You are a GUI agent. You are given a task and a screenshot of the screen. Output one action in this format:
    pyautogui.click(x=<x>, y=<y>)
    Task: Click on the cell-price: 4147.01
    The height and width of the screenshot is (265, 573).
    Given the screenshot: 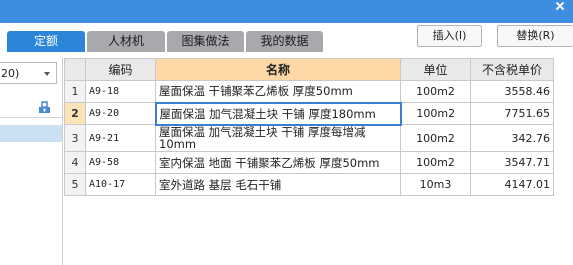 What is the action you would take?
    pyautogui.click(x=512, y=184)
    